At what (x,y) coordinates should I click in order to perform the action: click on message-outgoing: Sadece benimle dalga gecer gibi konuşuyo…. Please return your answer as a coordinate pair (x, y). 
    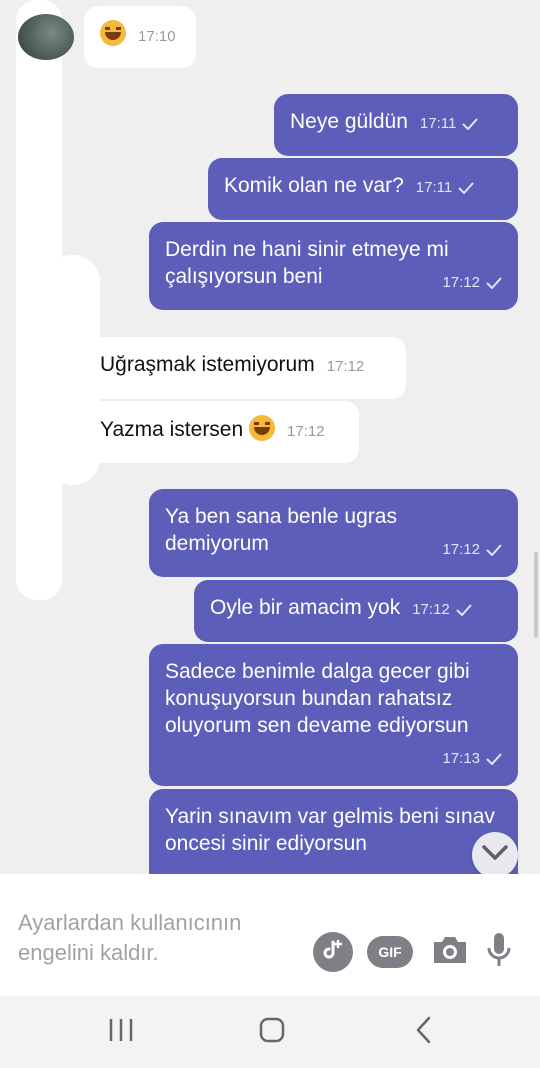
    Looking at the image, I should click on (333, 715).